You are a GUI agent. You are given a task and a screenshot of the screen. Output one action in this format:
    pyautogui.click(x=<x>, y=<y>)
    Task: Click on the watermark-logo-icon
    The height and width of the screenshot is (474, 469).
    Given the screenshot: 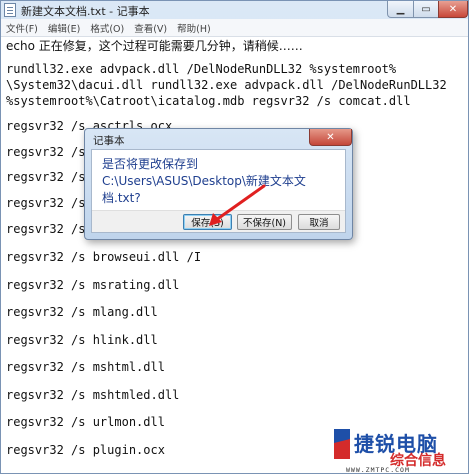 What is the action you would take?
    pyautogui.click(x=342, y=444)
    